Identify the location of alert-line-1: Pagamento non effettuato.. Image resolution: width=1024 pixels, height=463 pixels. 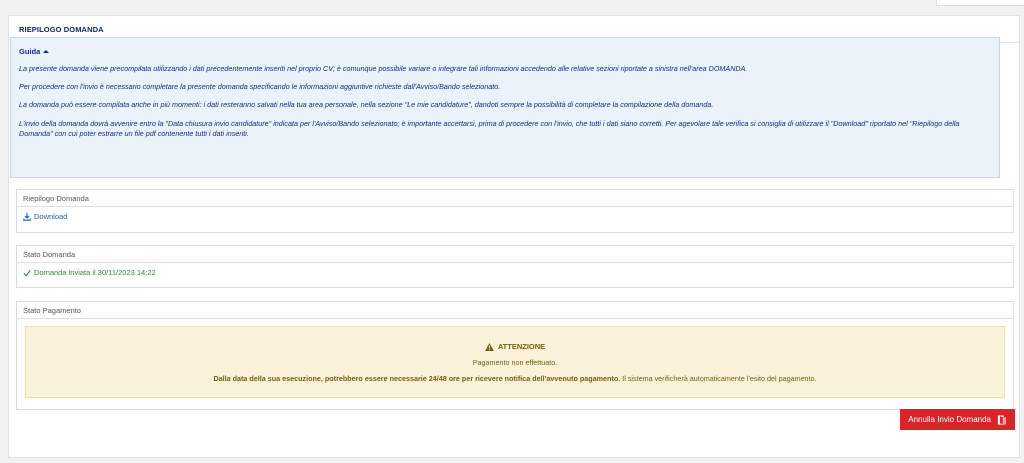
(515, 362).